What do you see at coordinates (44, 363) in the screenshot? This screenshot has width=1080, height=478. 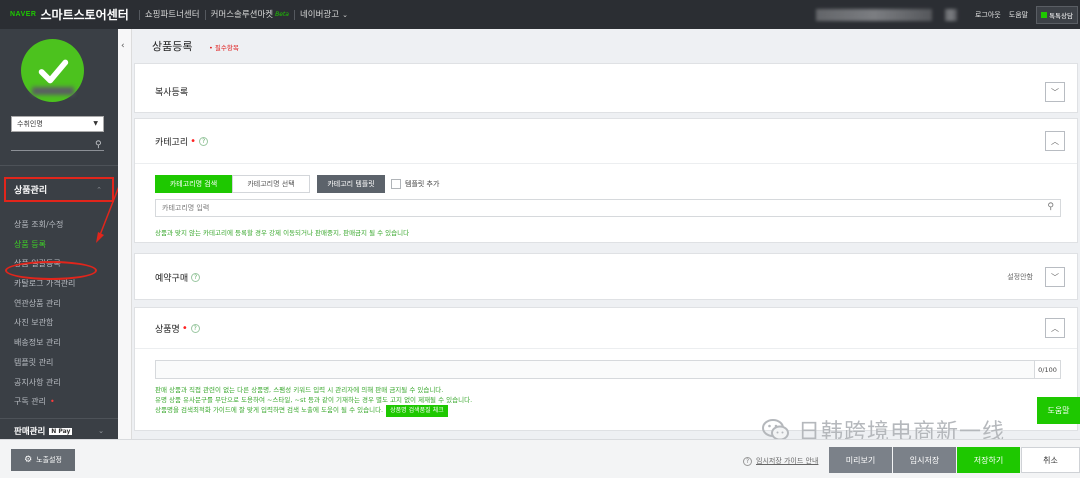 I see `sidebar-item-template: 템플릿 관리` at bounding box center [44, 363].